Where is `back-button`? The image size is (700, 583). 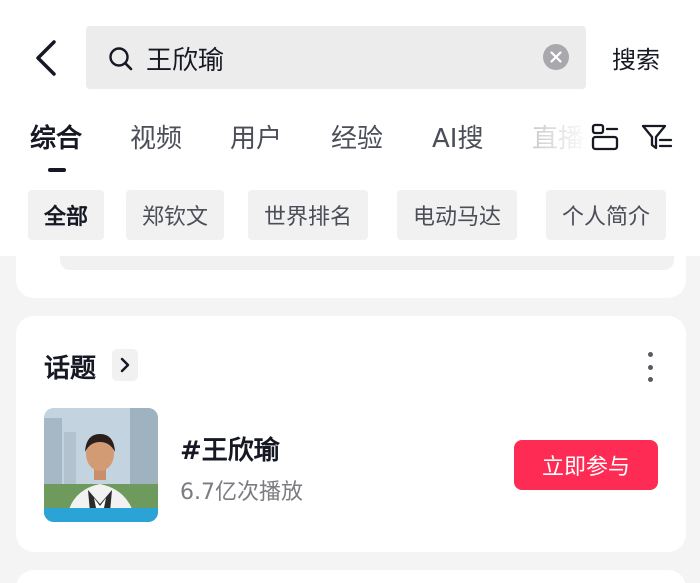 back-button is located at coordinates (48, 58).